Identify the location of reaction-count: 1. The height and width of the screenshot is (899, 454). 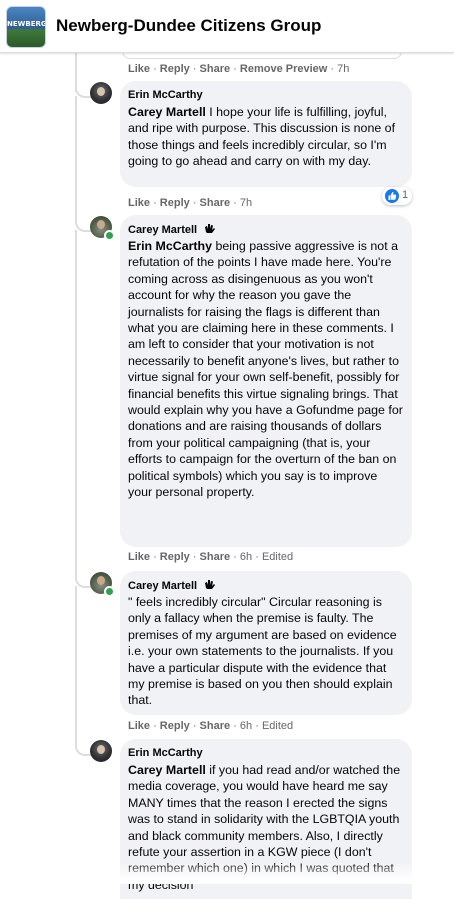
(405, 195).